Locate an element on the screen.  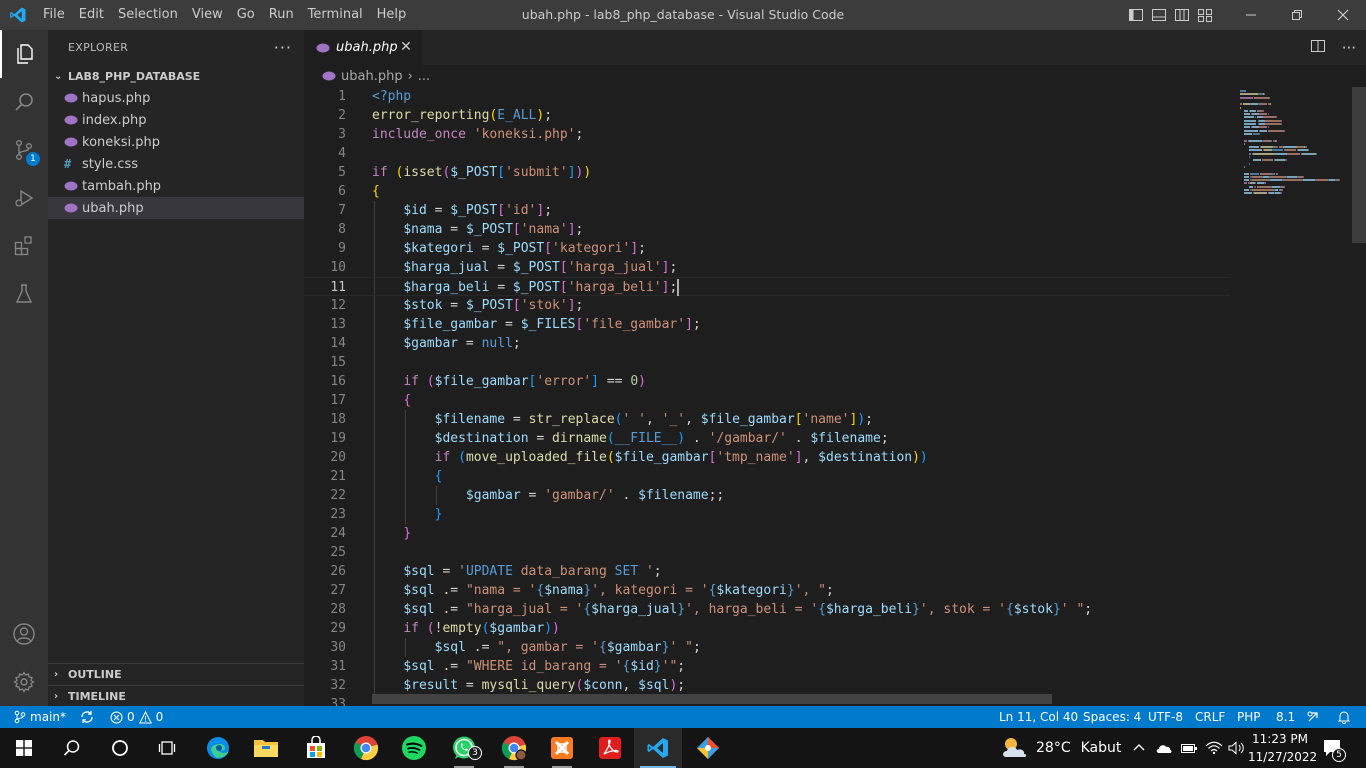
close-window-icon is located at coordinates (1343, 15).